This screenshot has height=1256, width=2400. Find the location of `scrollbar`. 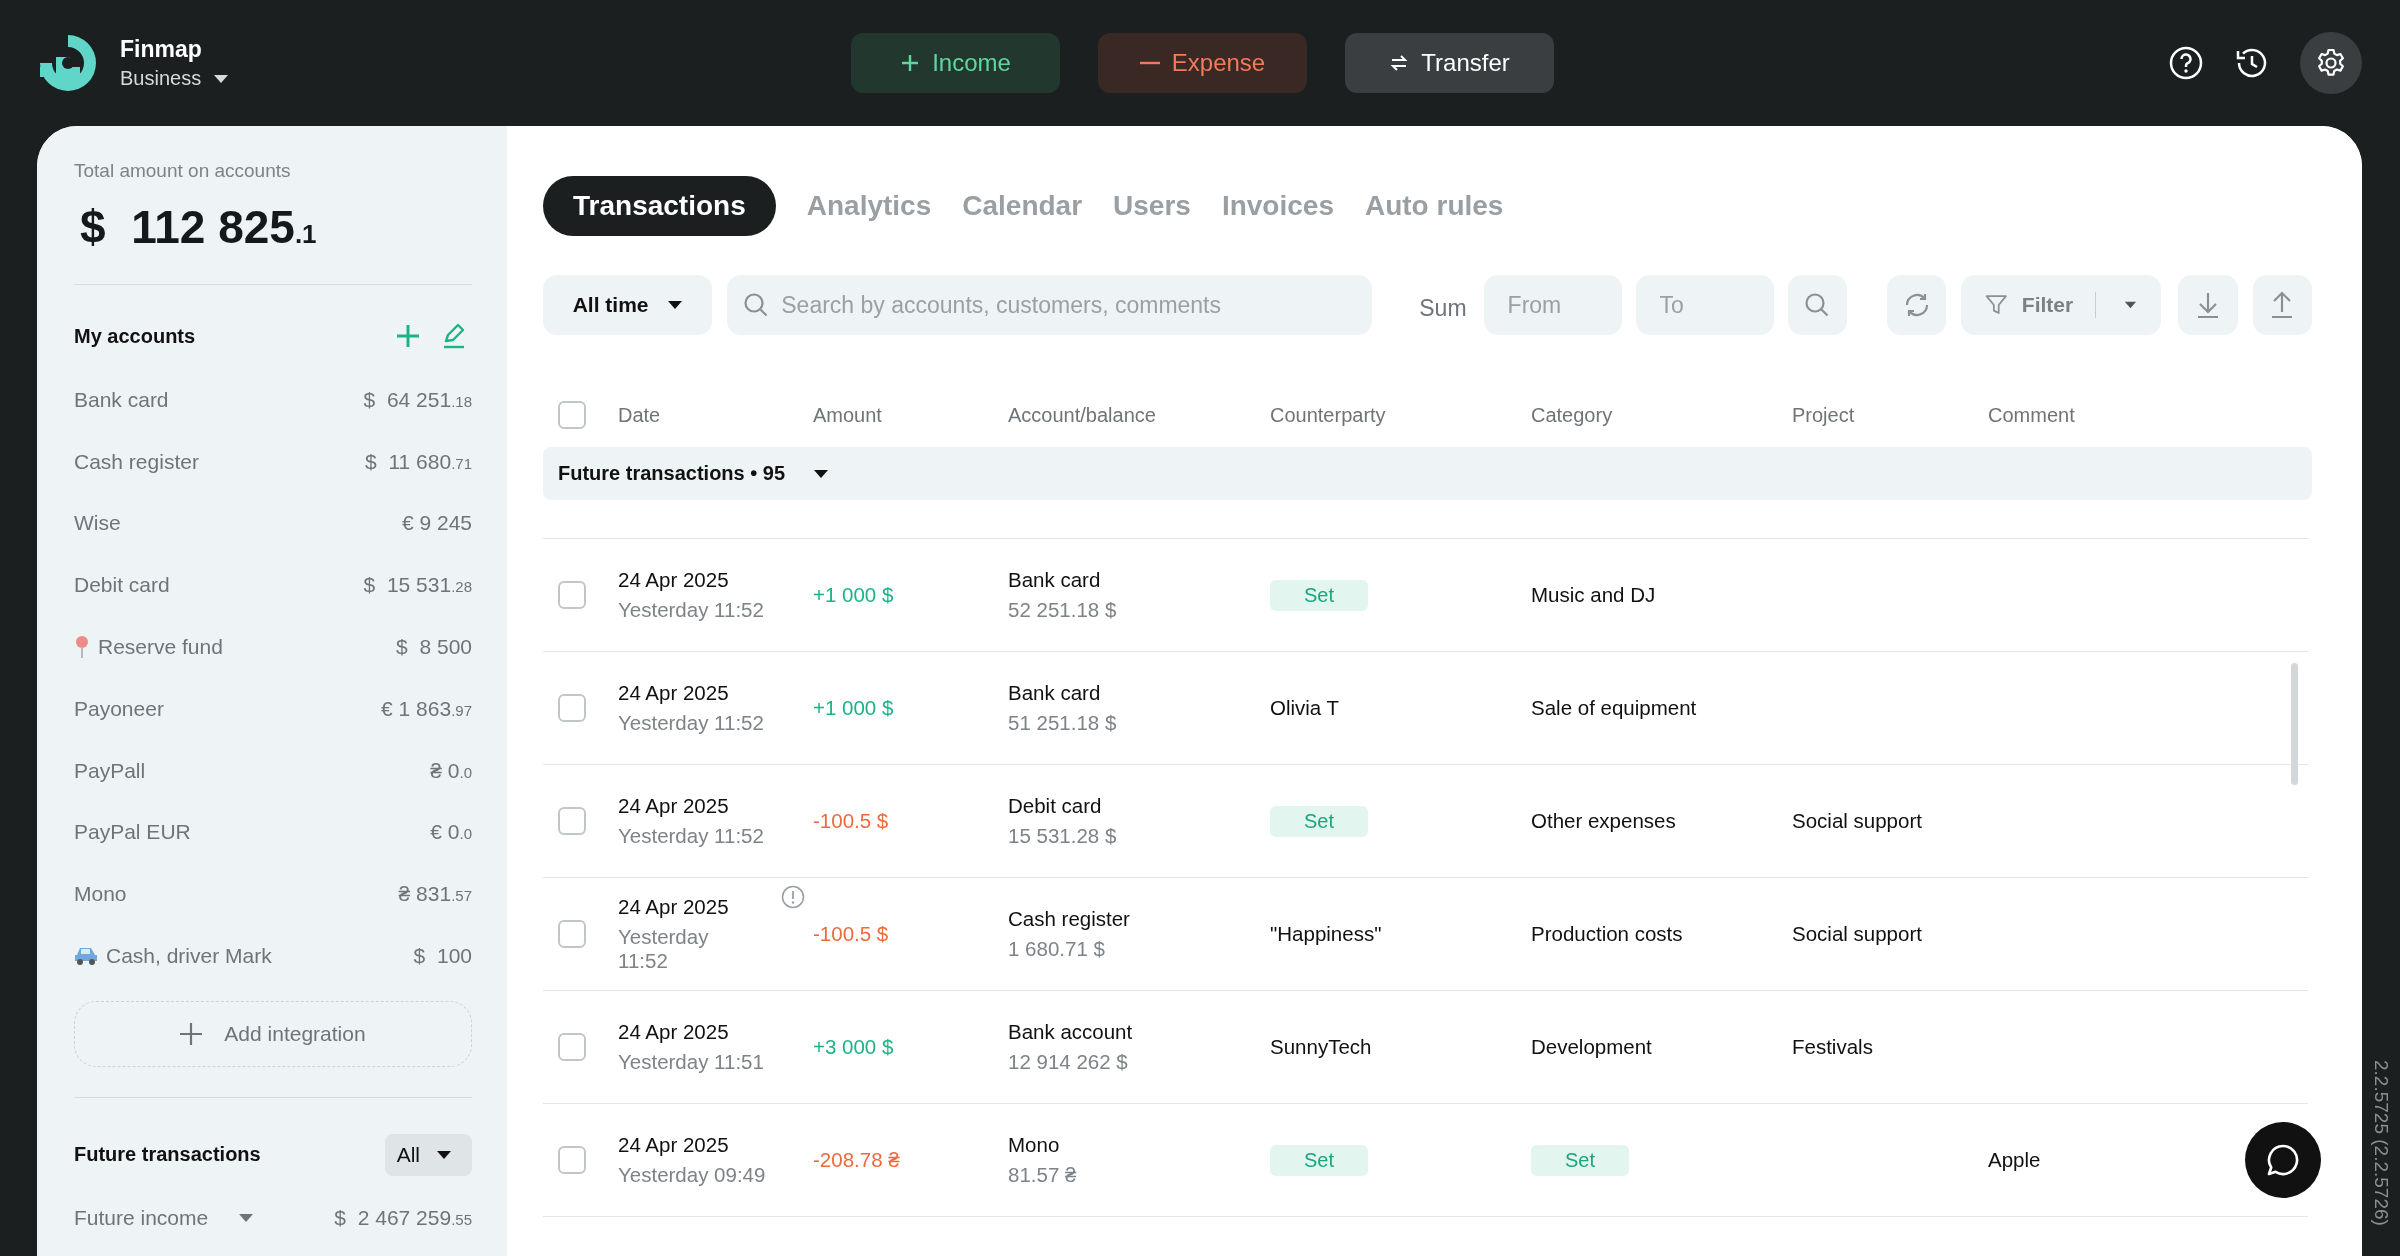

scrollbar is located at coordinates (2294, 724).